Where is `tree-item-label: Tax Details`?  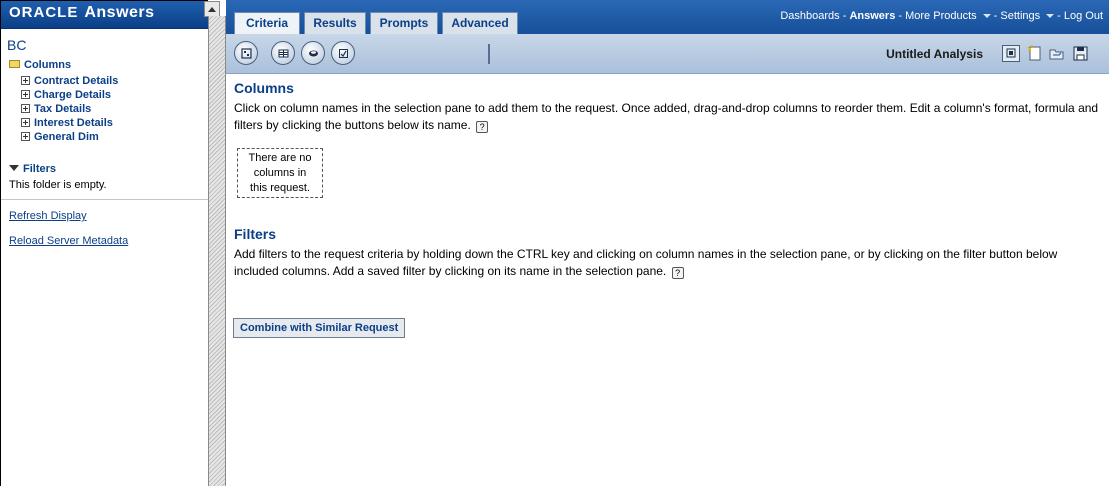
tree-item-label: Tax Details is located at coordinates (62, 109).